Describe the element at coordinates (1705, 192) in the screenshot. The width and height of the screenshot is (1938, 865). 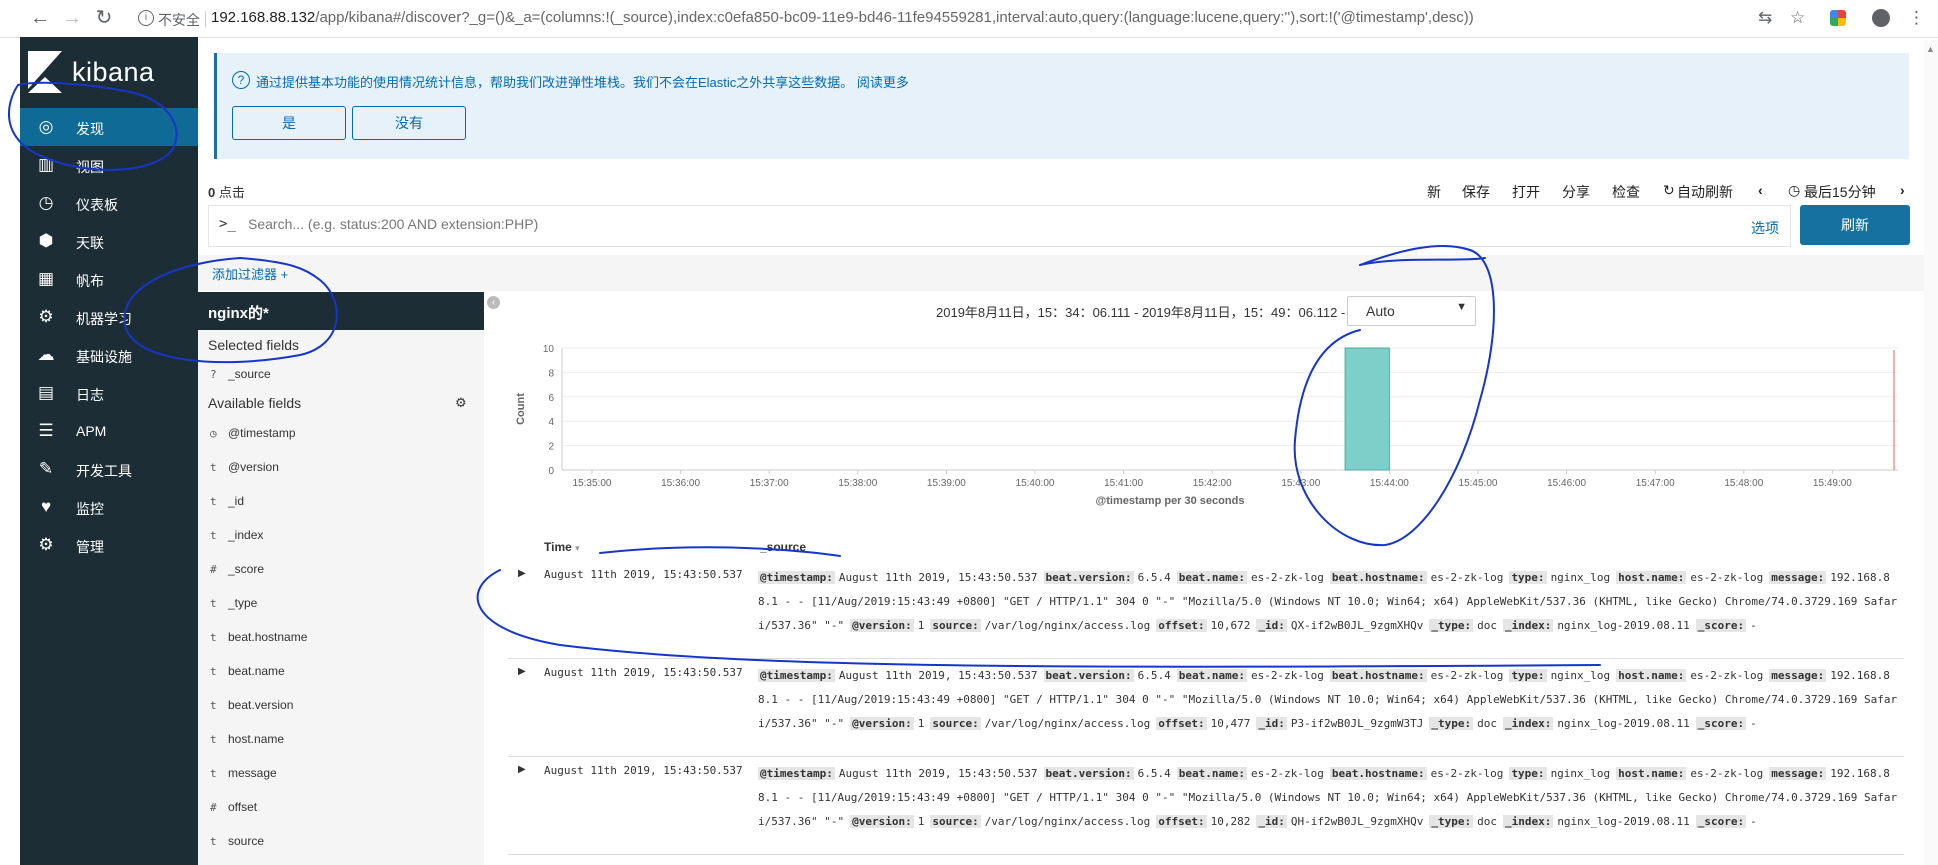
I see `auto-refresh-link: 自动刷新` at that location.